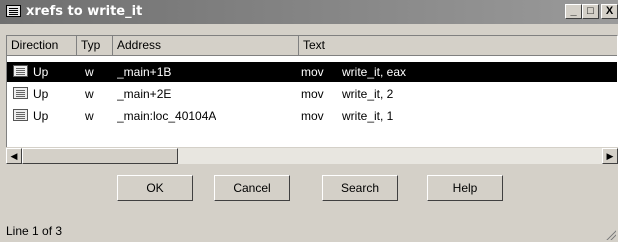 The image size is (618, 242). I want to click on scroll-thumb, so click(100, 156).